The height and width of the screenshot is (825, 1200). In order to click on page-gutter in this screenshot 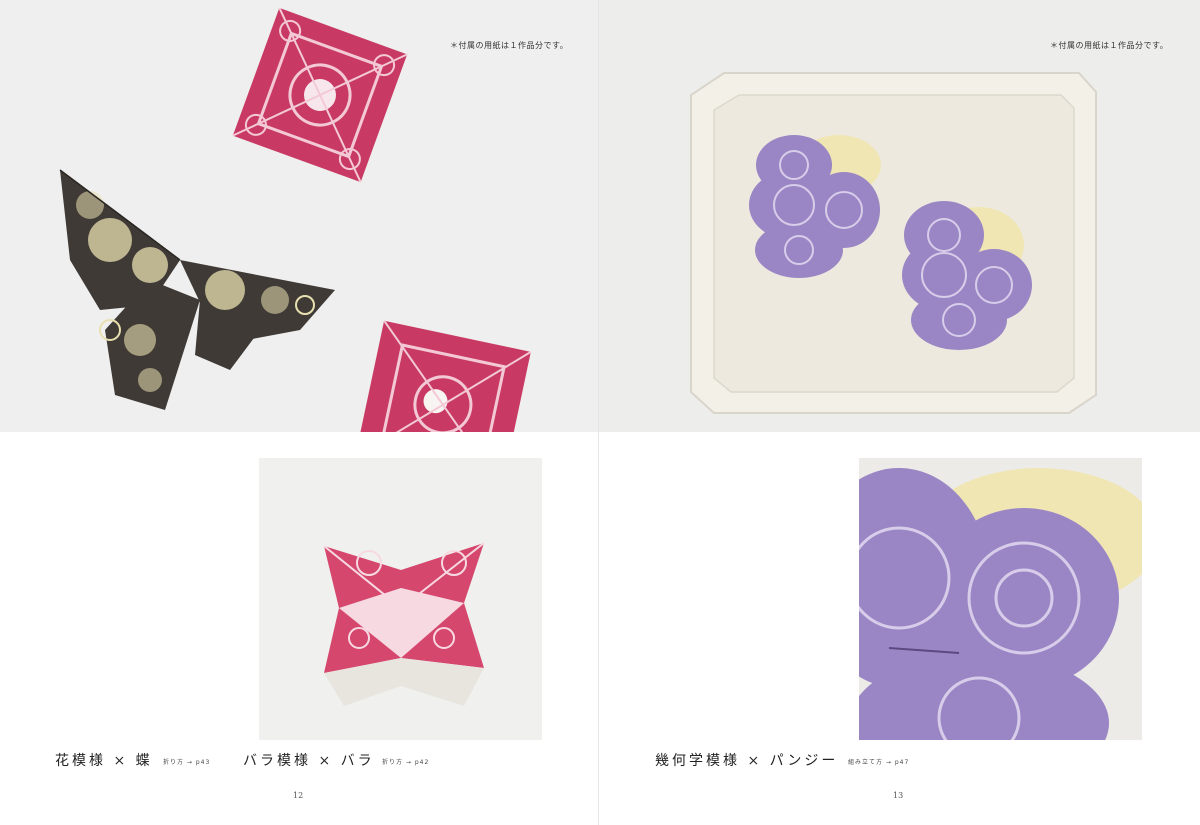, I will do `click(598, 412)`.